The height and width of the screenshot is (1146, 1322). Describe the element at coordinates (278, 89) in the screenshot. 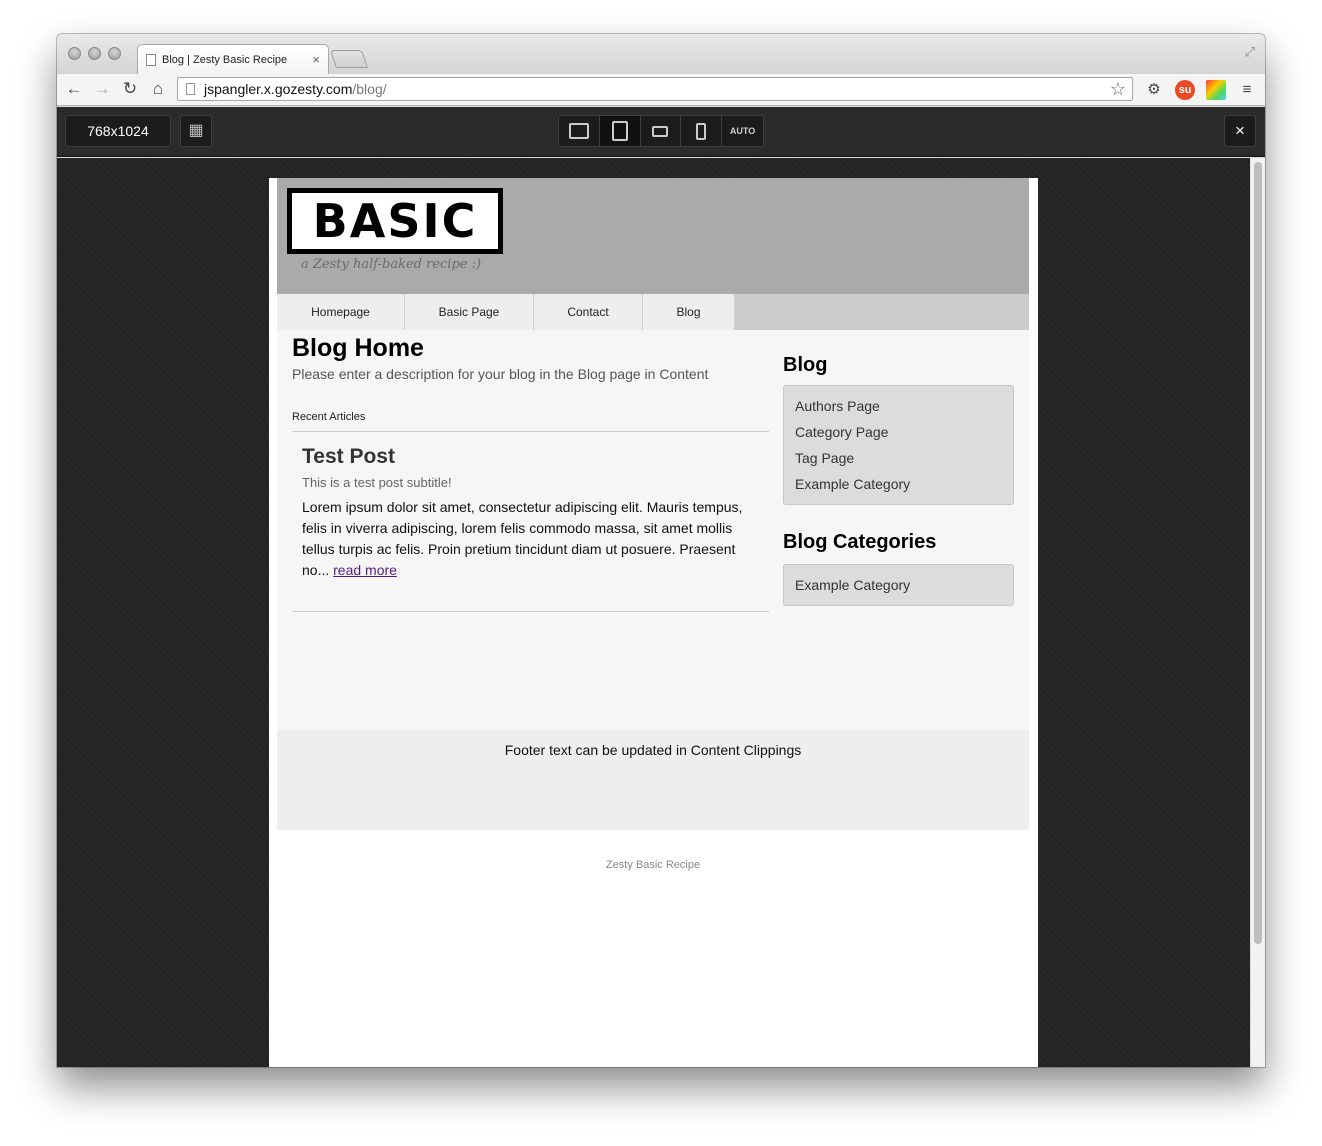

I see `url-host: jspangler.x.gozesty.com` at that location.